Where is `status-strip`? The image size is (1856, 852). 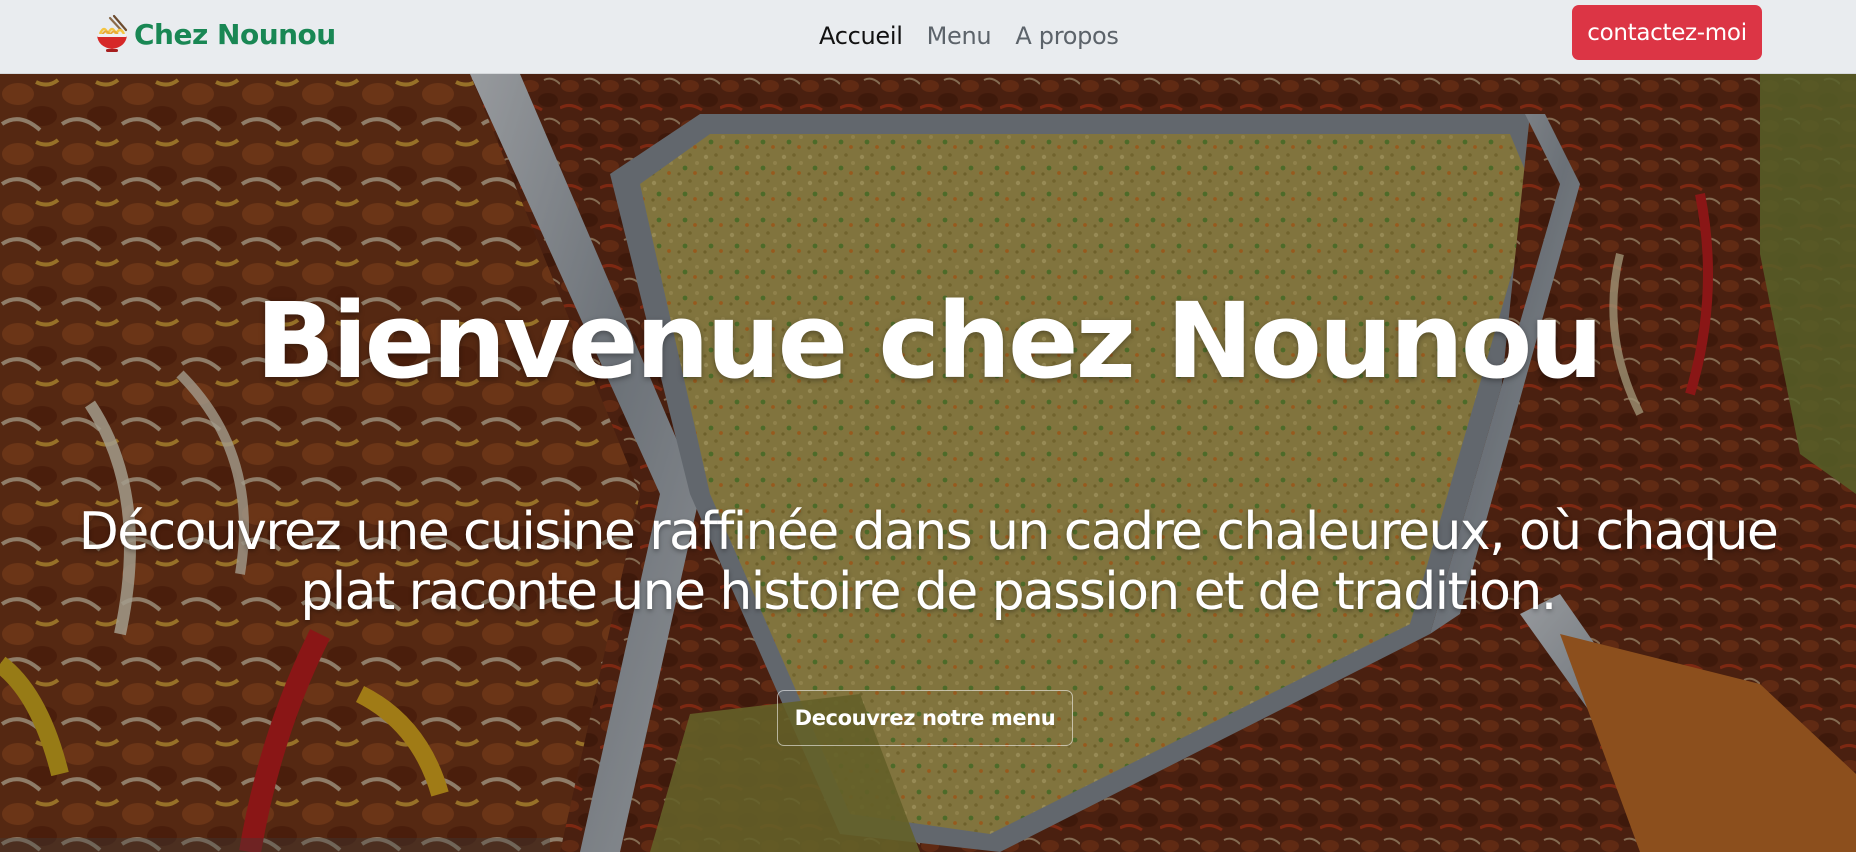 status-strip is located at coordinates (275, 845).